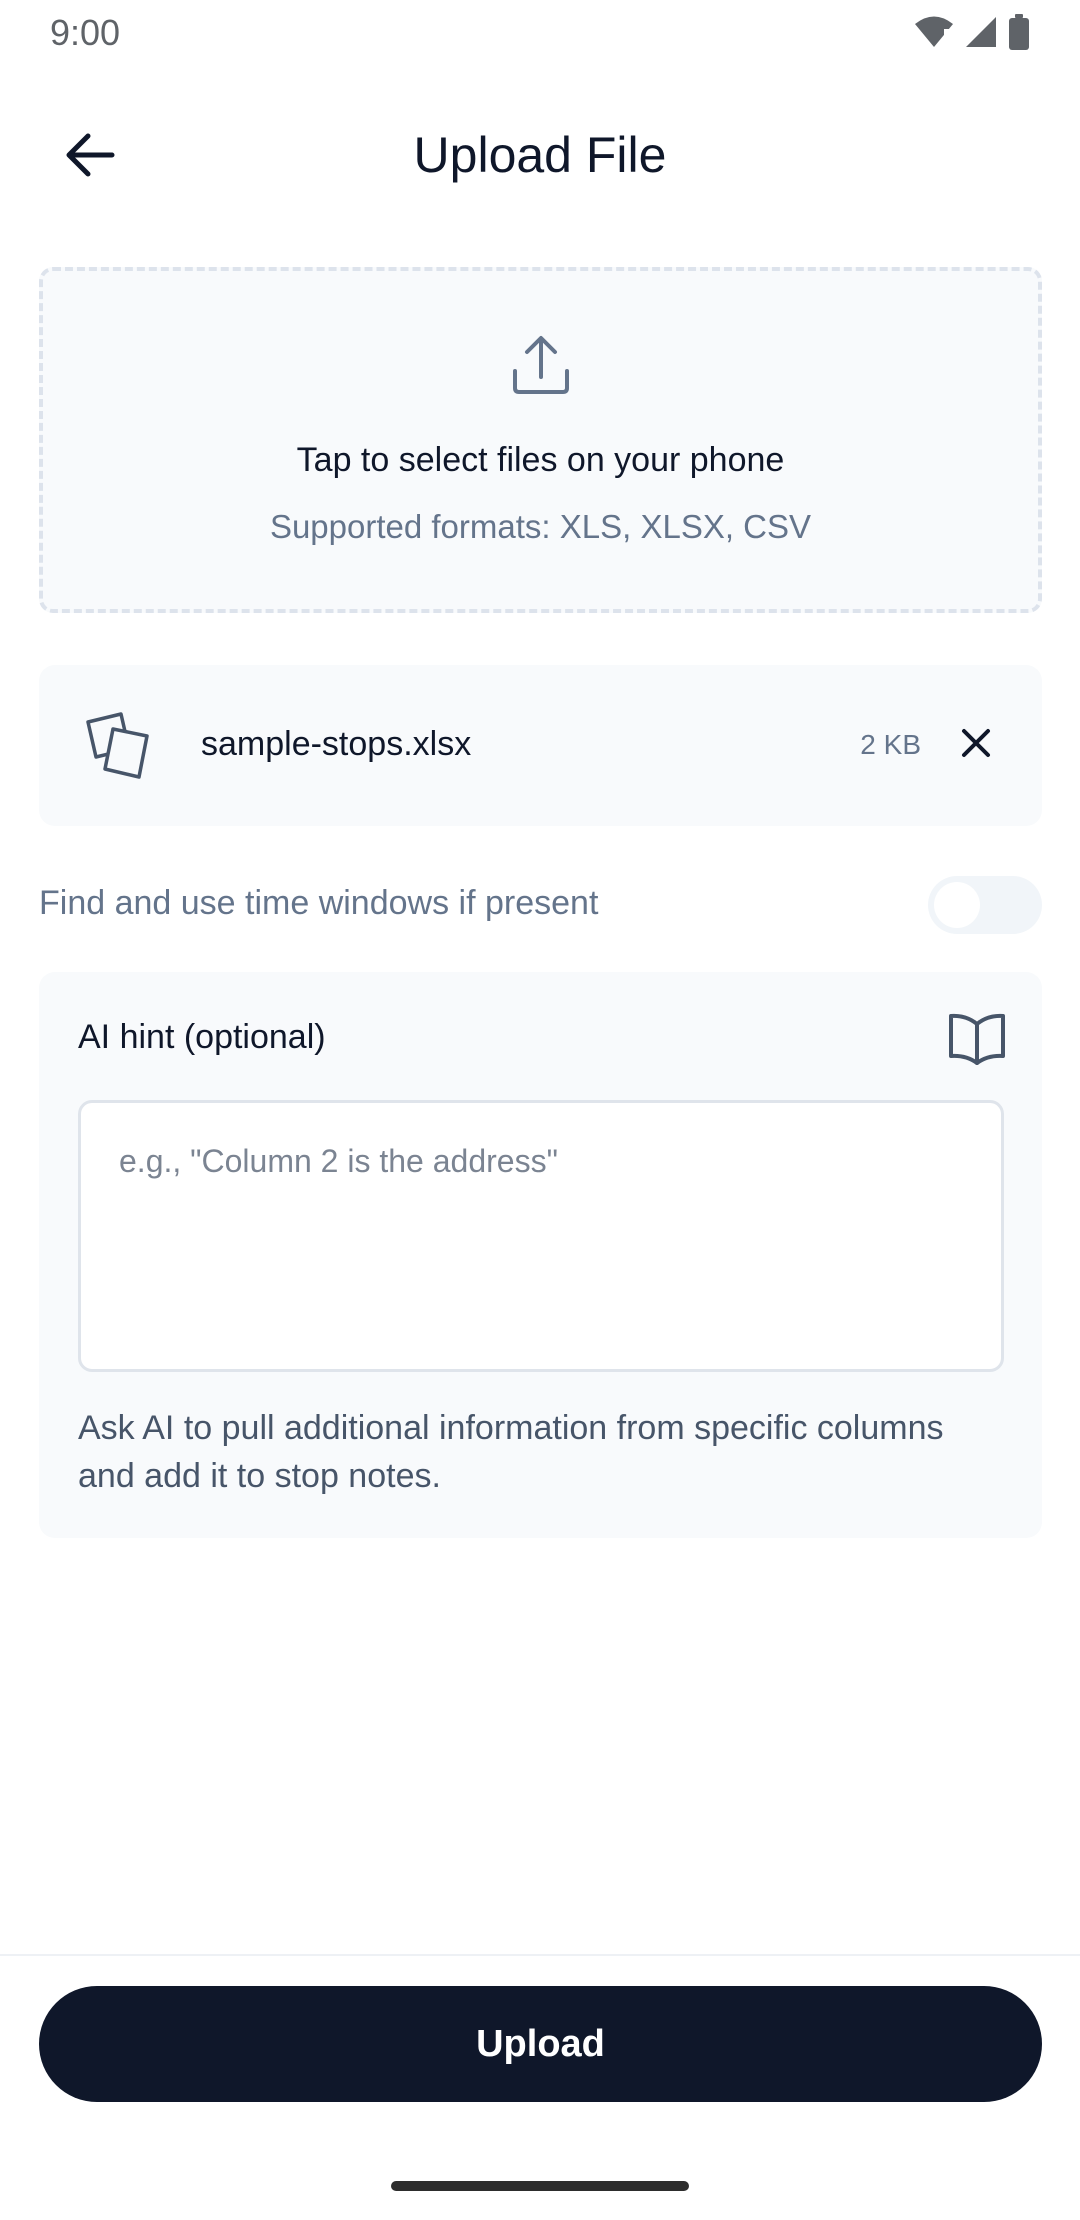  I want to click on file-icon, so click(122, 748).